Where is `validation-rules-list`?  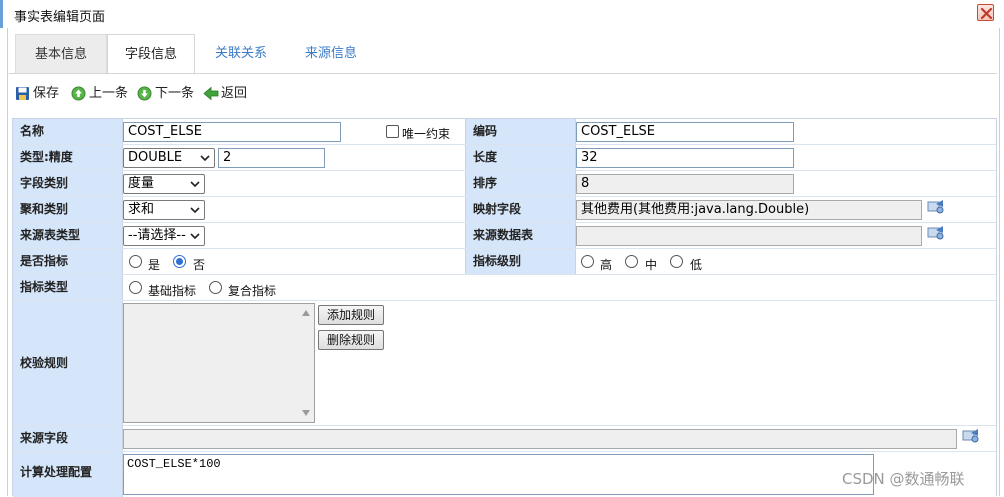 validation-rules-list is located at coordinates (219, 363).